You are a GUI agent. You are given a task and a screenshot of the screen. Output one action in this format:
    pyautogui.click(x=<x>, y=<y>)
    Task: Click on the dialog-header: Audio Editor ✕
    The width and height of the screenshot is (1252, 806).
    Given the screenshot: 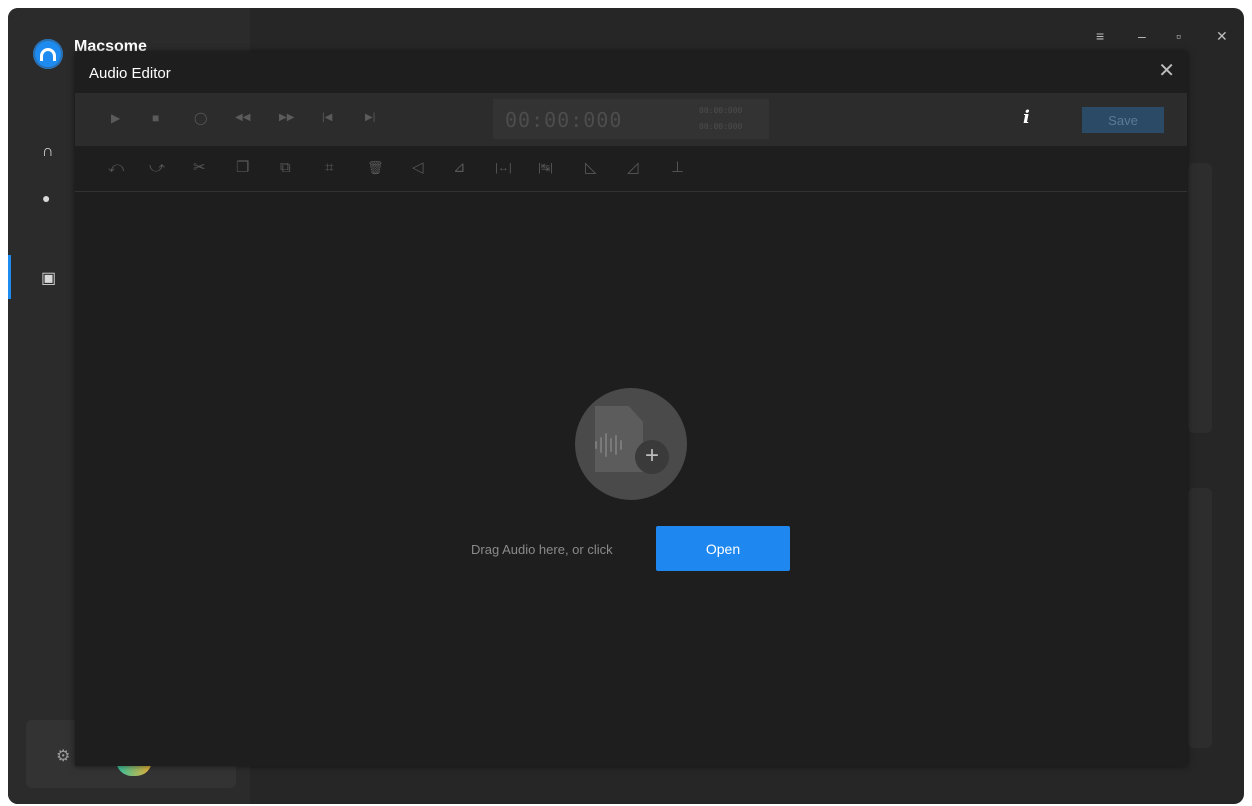 What is the action you would take?
    pyautogui.click(x=631, y=72)
    